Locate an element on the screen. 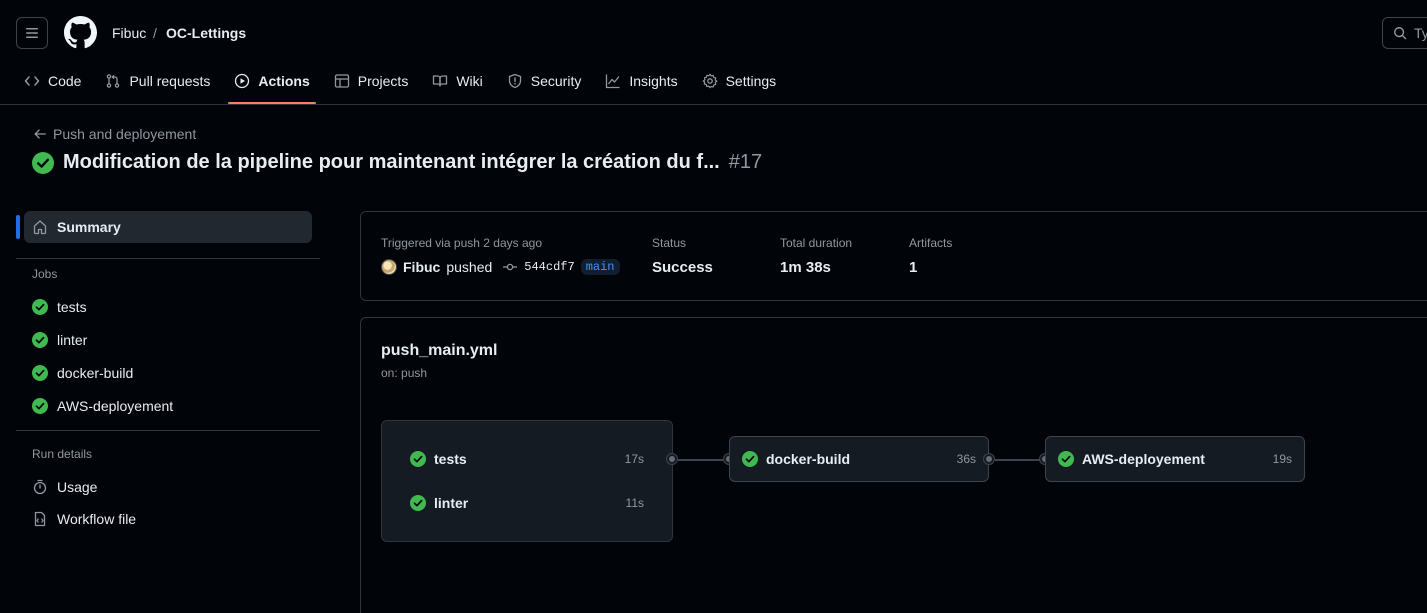  duration-label: Total duration is located at coordinates (816, 243).